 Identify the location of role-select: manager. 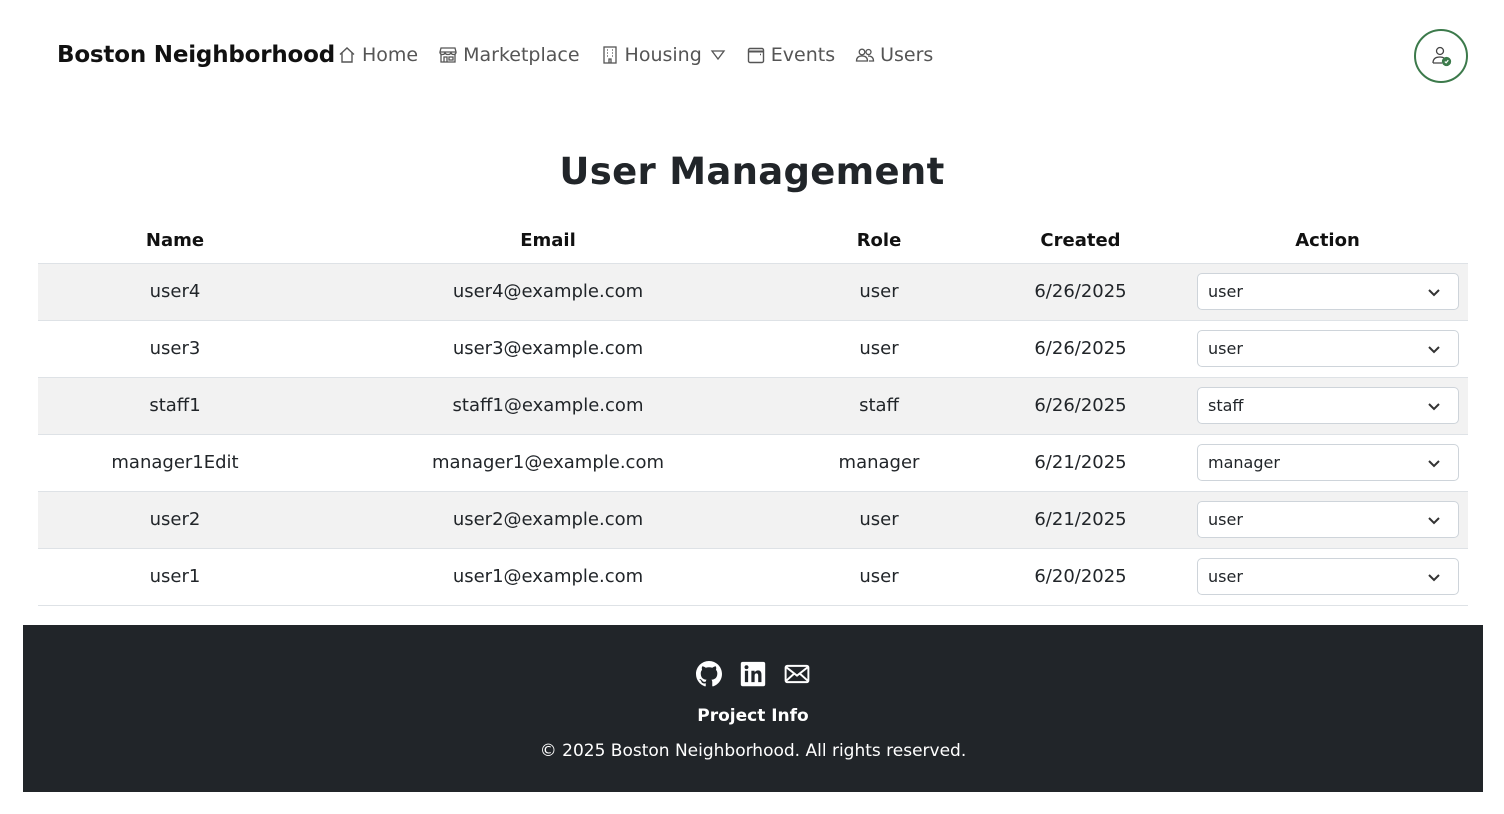
(1328, 462).